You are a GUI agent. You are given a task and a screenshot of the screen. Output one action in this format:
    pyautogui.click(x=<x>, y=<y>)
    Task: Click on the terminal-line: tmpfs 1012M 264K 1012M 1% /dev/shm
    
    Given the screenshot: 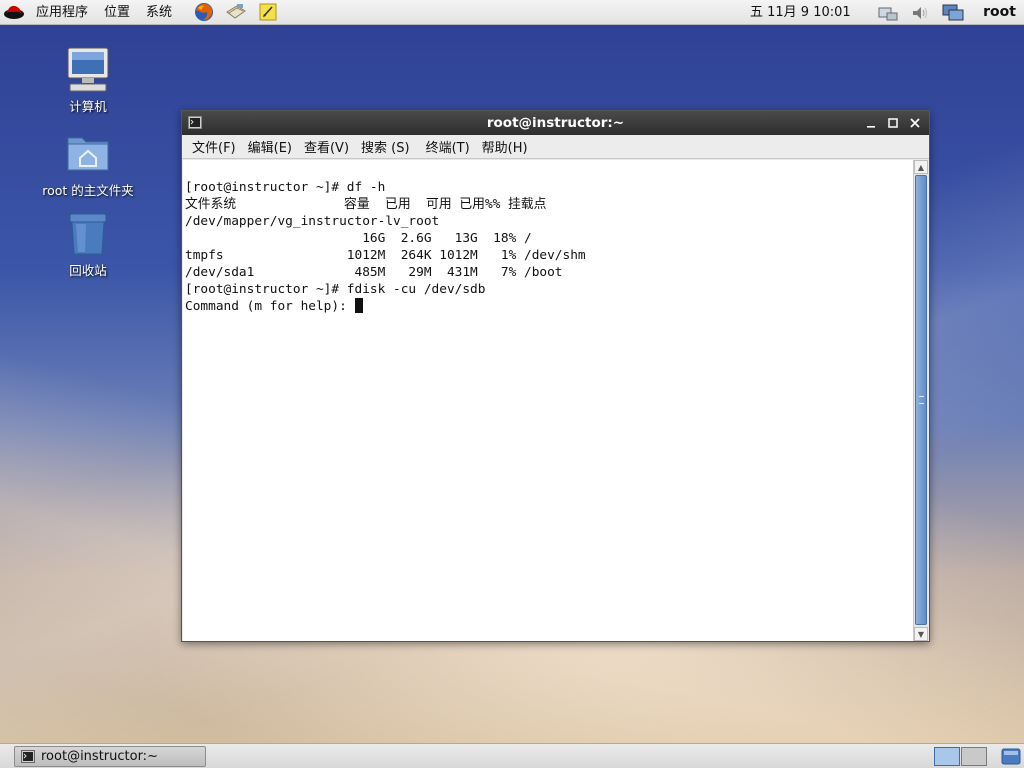 What is the action you would take?
    pyautogui.click(x=385, y=255)
    